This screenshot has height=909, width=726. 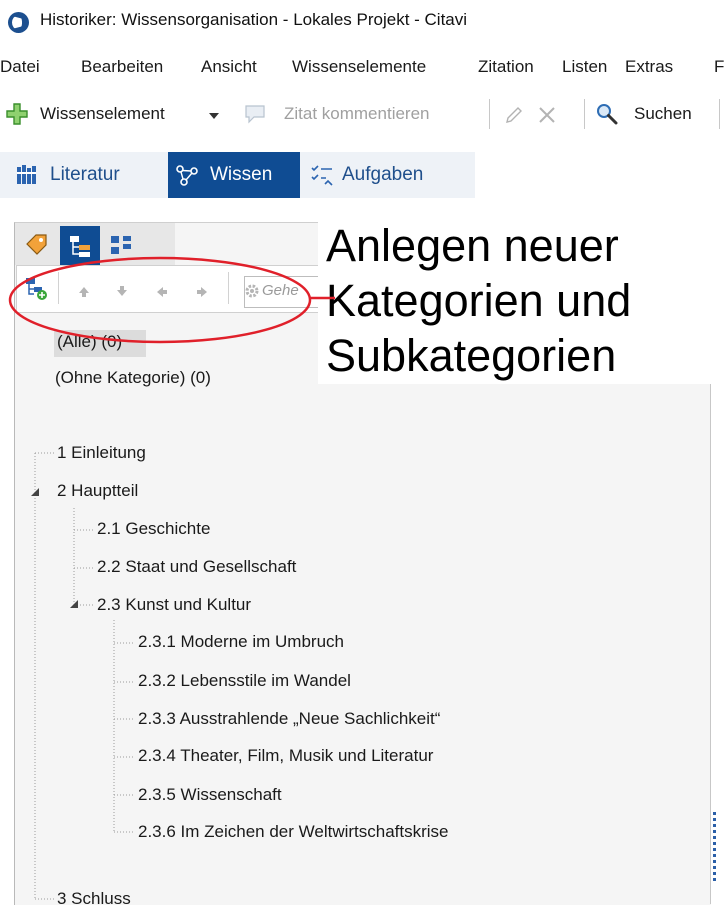 I want to click on annotation-ellipse, so click(x=160, y=300).